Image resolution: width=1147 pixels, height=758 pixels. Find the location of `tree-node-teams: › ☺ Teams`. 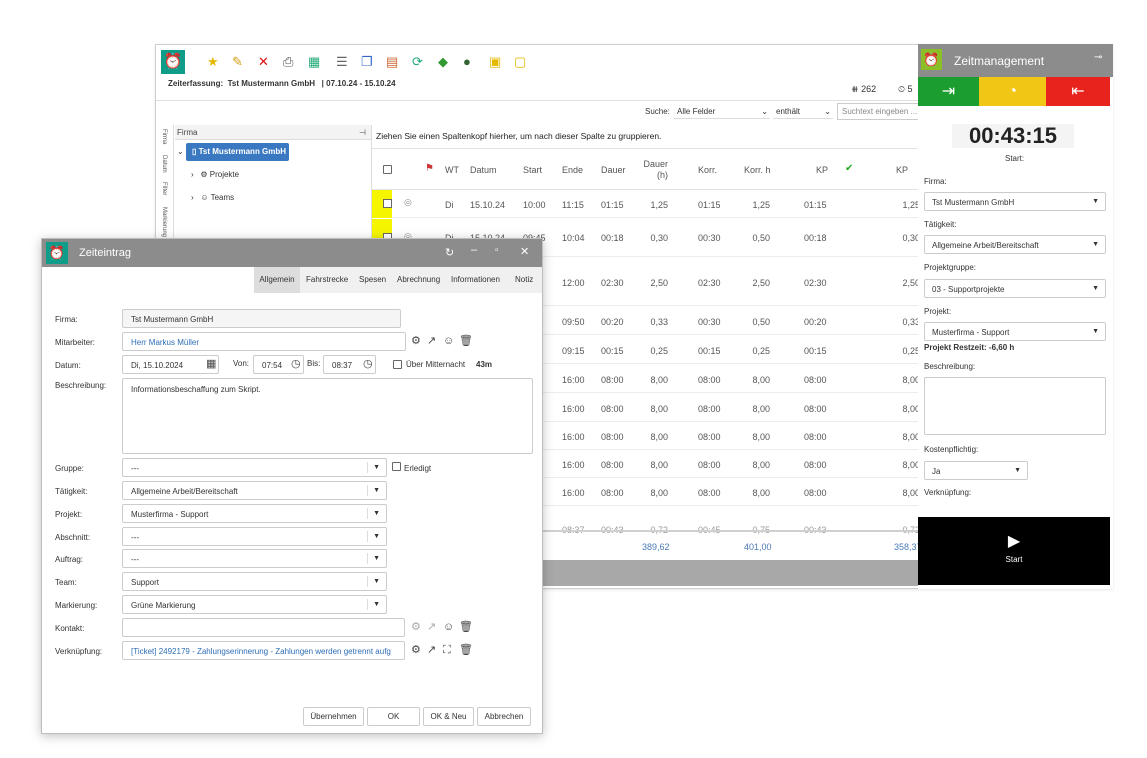

tree-node-teams: › ☺ Teams is located at coordinates (212, 197).